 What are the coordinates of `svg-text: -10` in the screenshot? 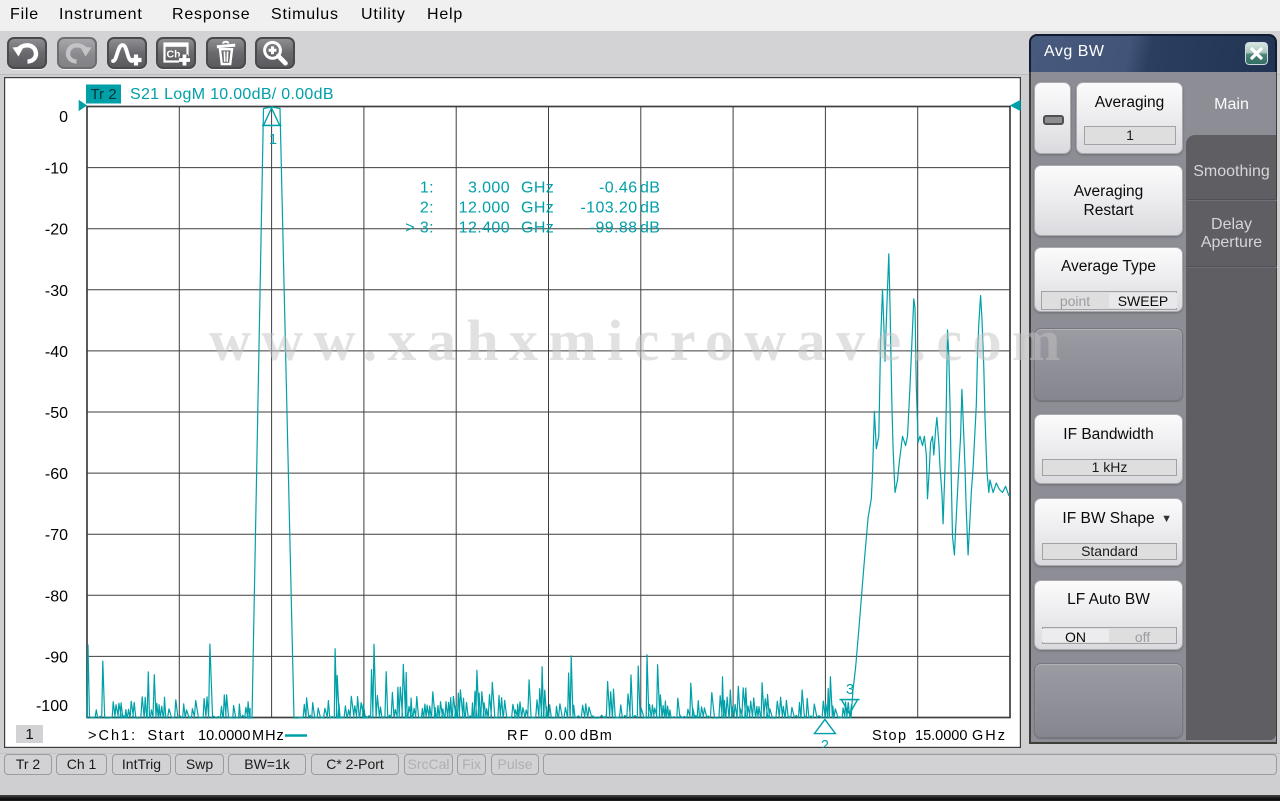 It's located at (56, 169).